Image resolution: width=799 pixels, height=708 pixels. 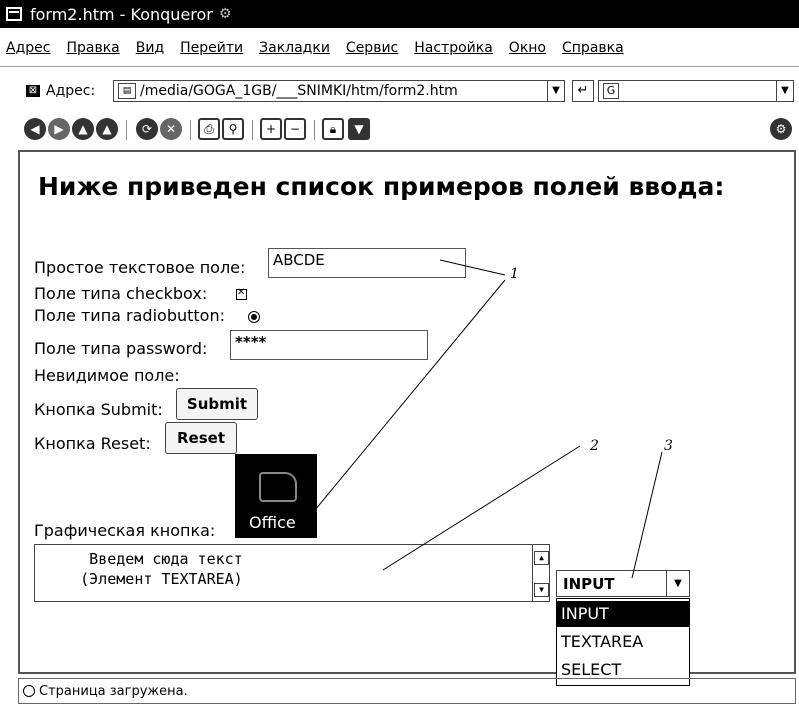 I want to click on annotation-1: 1, so click(x=514, y=274).